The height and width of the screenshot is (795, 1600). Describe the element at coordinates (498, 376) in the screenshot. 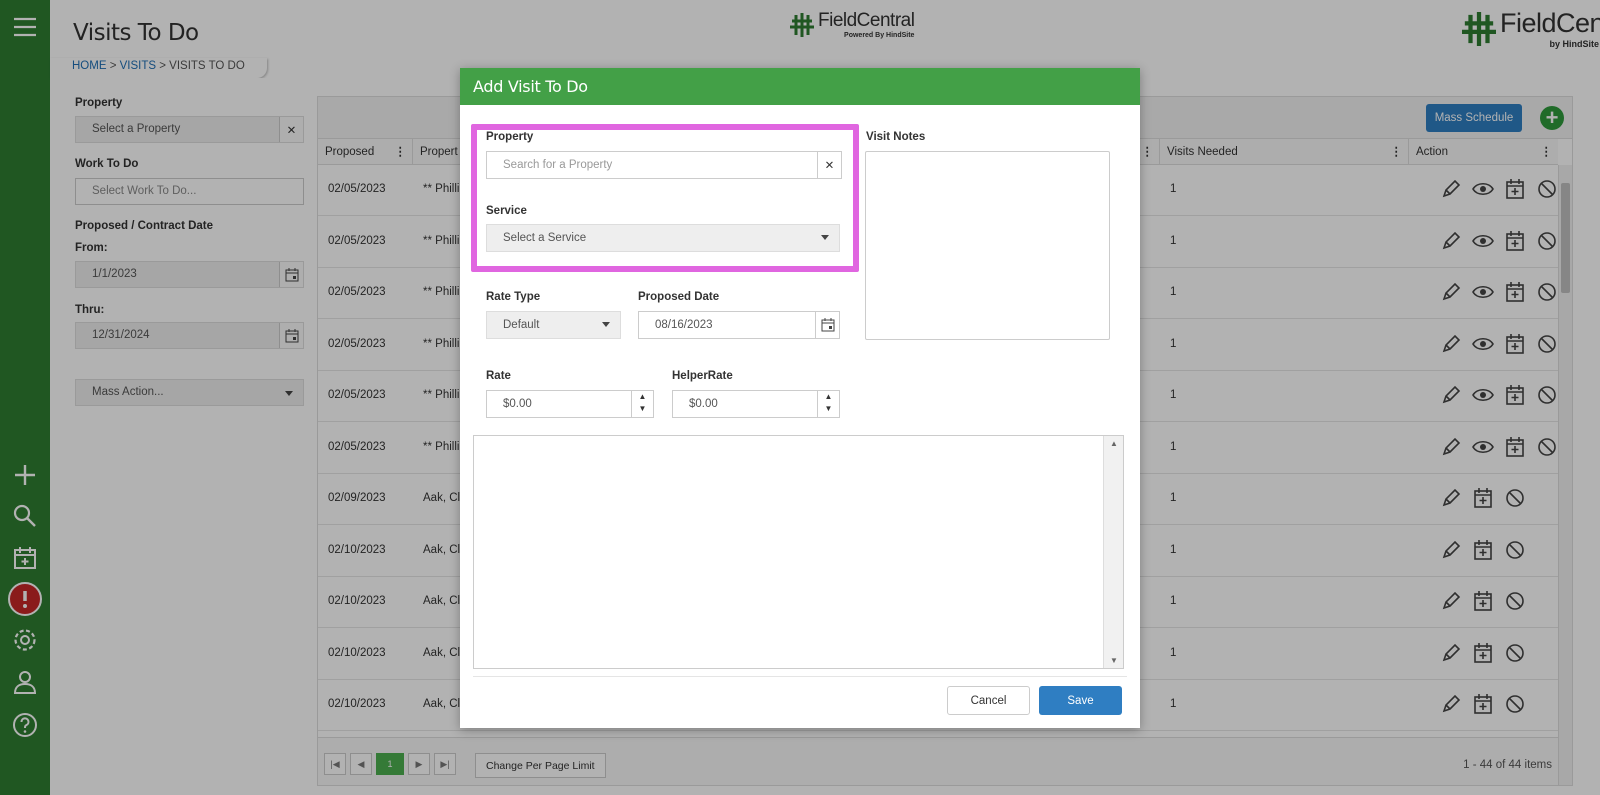

I see `rate-label: Rate` at that location.